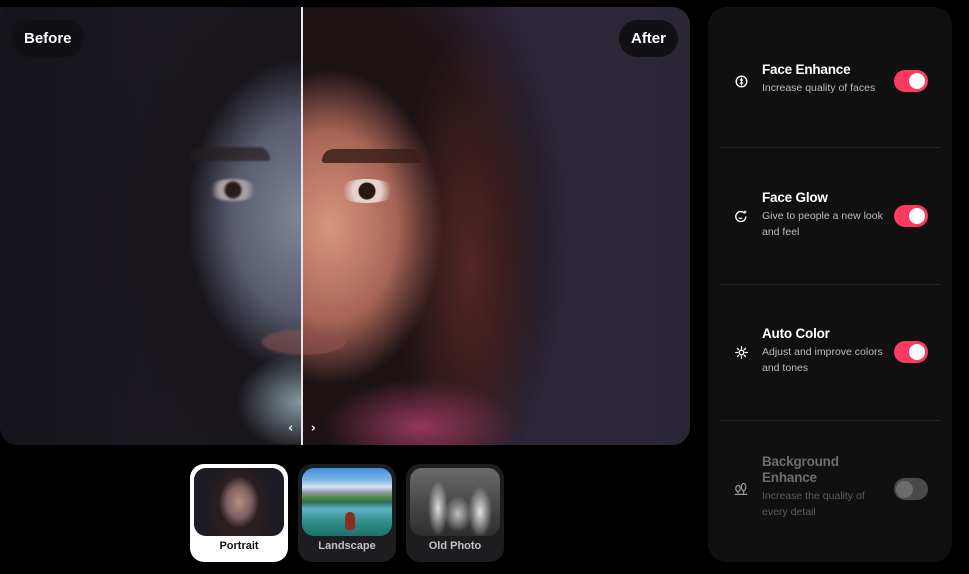 Image resolution: width=969 pixels, height=574 pixels. I want to click on option-description: Give to people a new look and feel, so click(822, 224).